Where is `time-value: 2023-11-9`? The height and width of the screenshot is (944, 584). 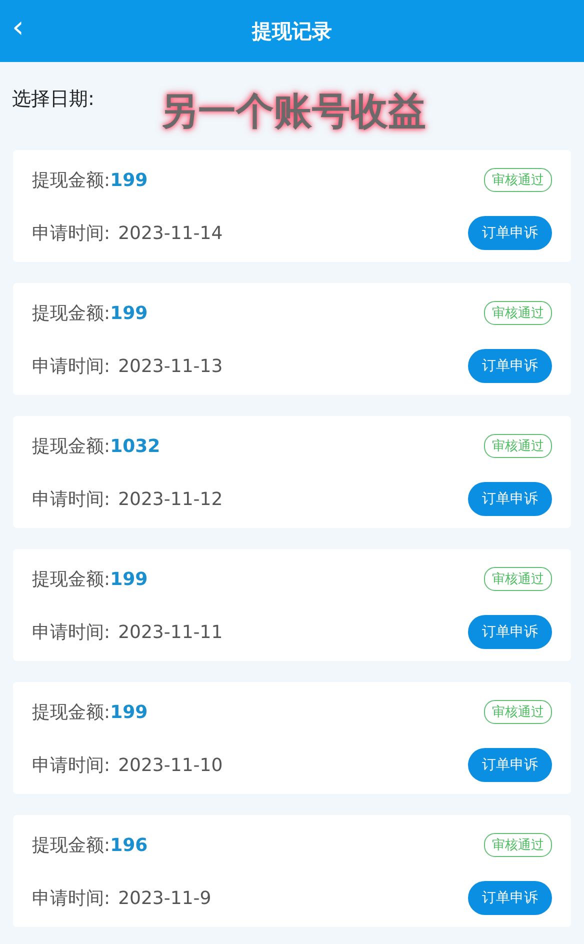
time-value: 2023-11-9 is located at coordinates (165, 898).